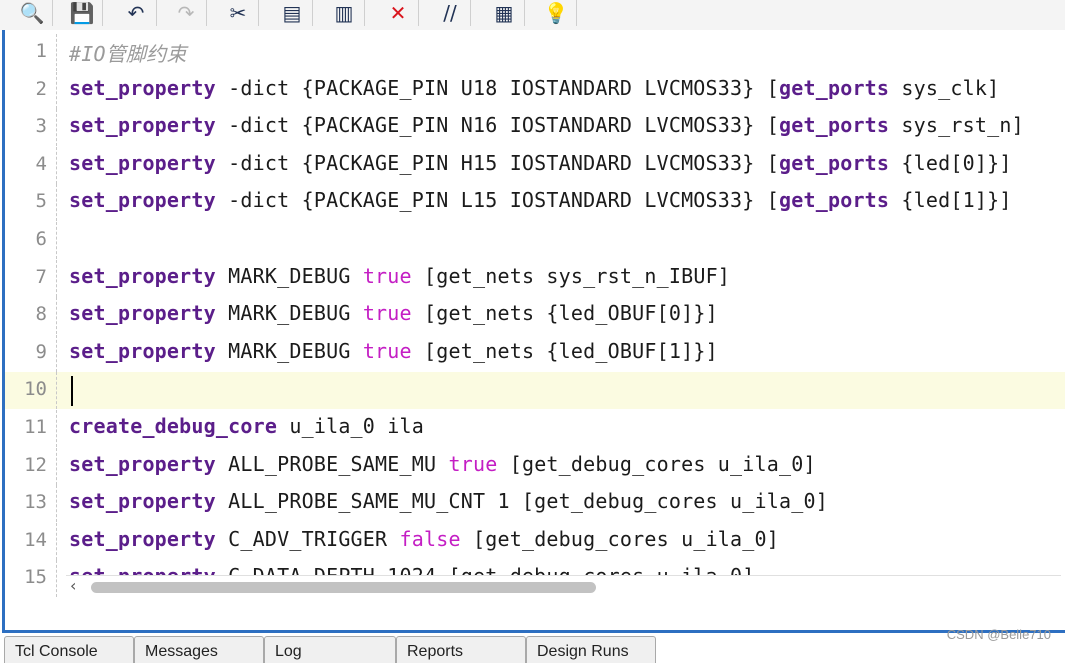 This screenshot has height=663, width=1065. I want to click on code-token: [get_nets {led_OBUF[0]}], so click(564, 313).